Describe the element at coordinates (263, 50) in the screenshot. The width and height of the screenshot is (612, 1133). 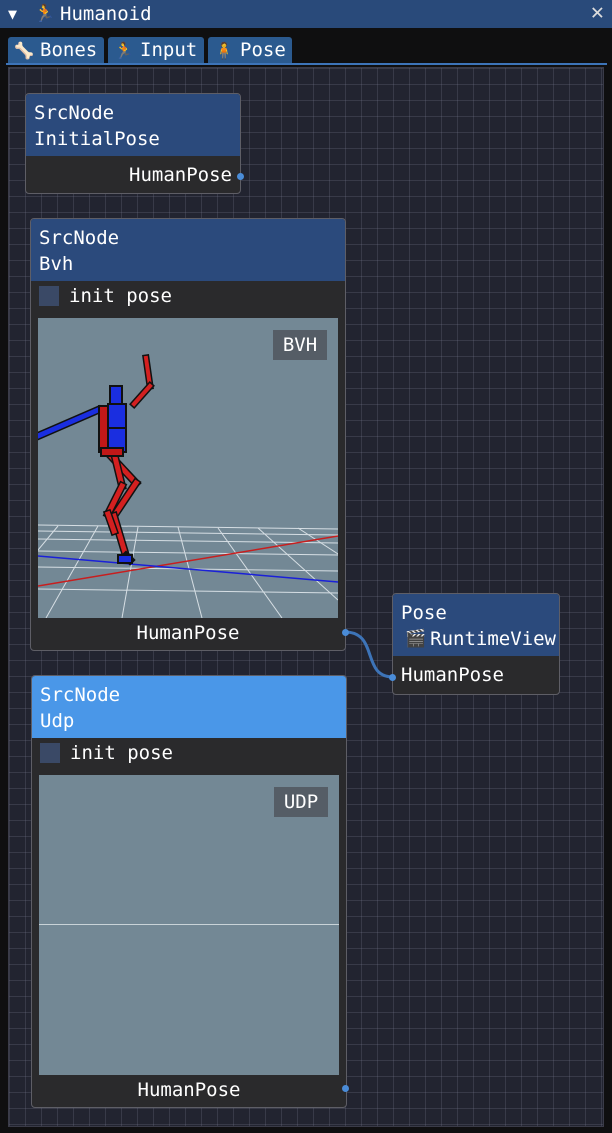
I see `tab-label: Pose` at that location.